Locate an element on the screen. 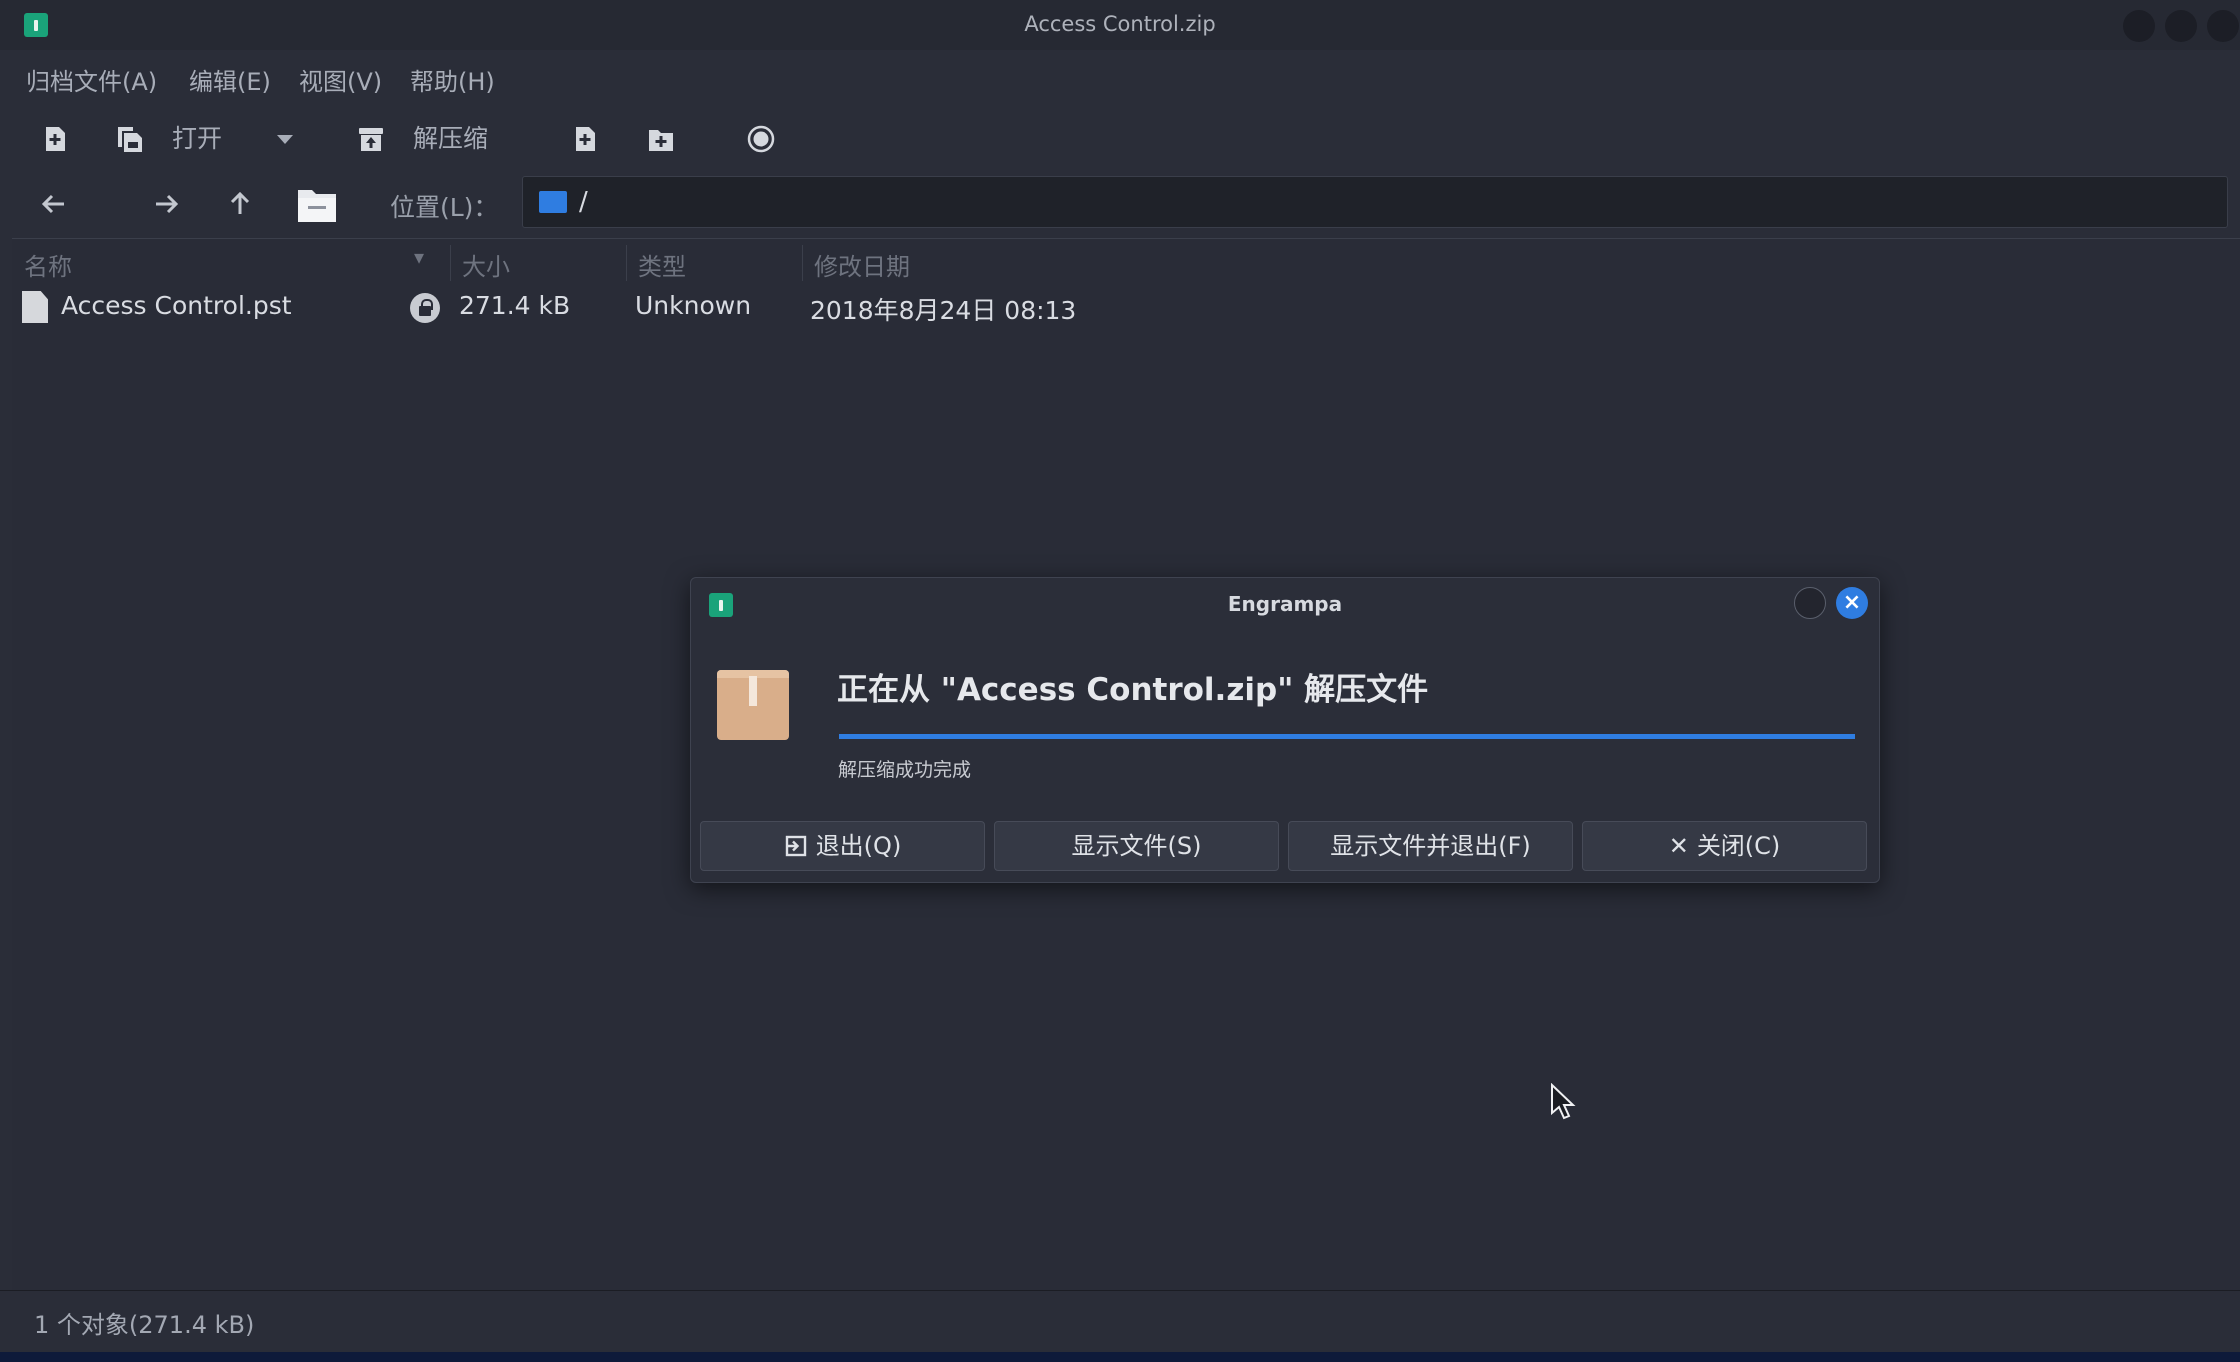 The height and width of the screenshot is (1362, 2240). show-and-quit-label: 显示文件并退出(F) is located at coordinates (1430, 846).